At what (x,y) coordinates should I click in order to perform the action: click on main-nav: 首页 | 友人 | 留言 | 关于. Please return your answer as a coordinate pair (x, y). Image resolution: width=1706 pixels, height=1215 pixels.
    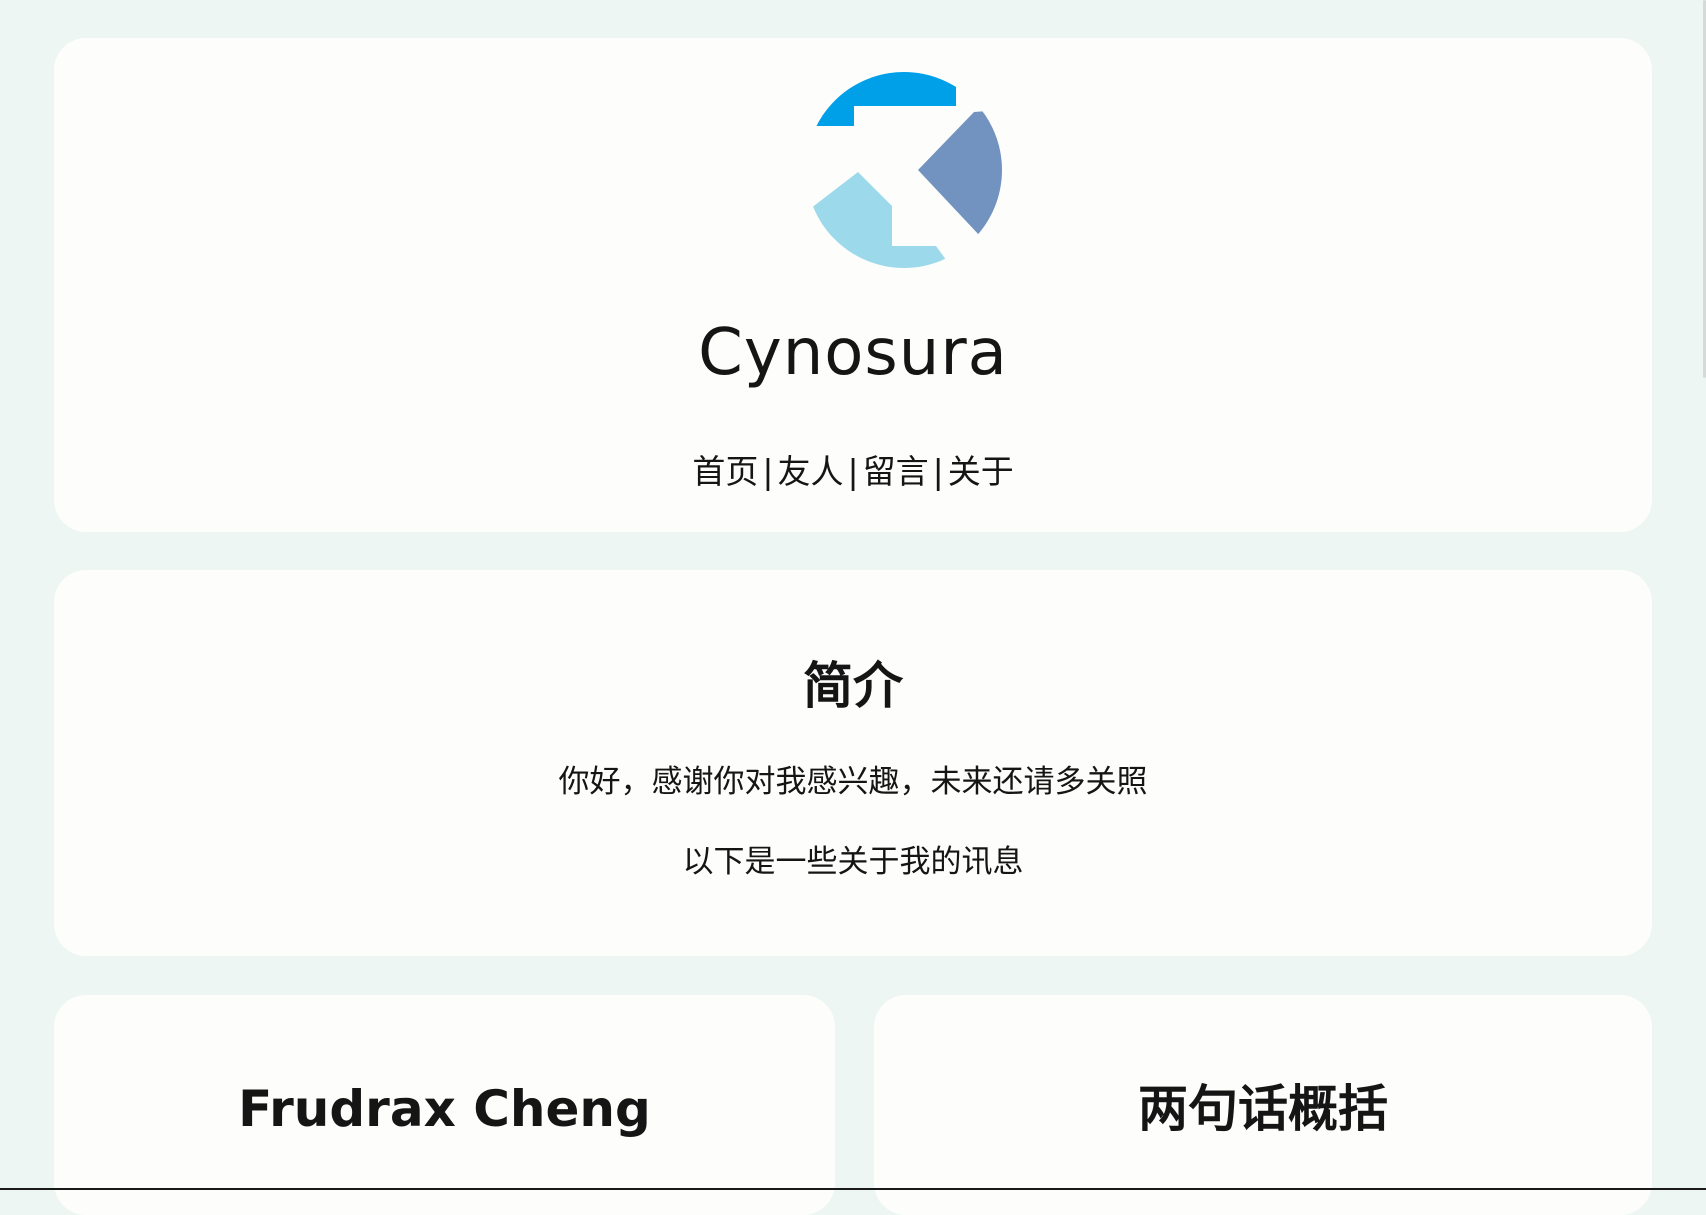
    Looking at the image, I should click on (853, 472).